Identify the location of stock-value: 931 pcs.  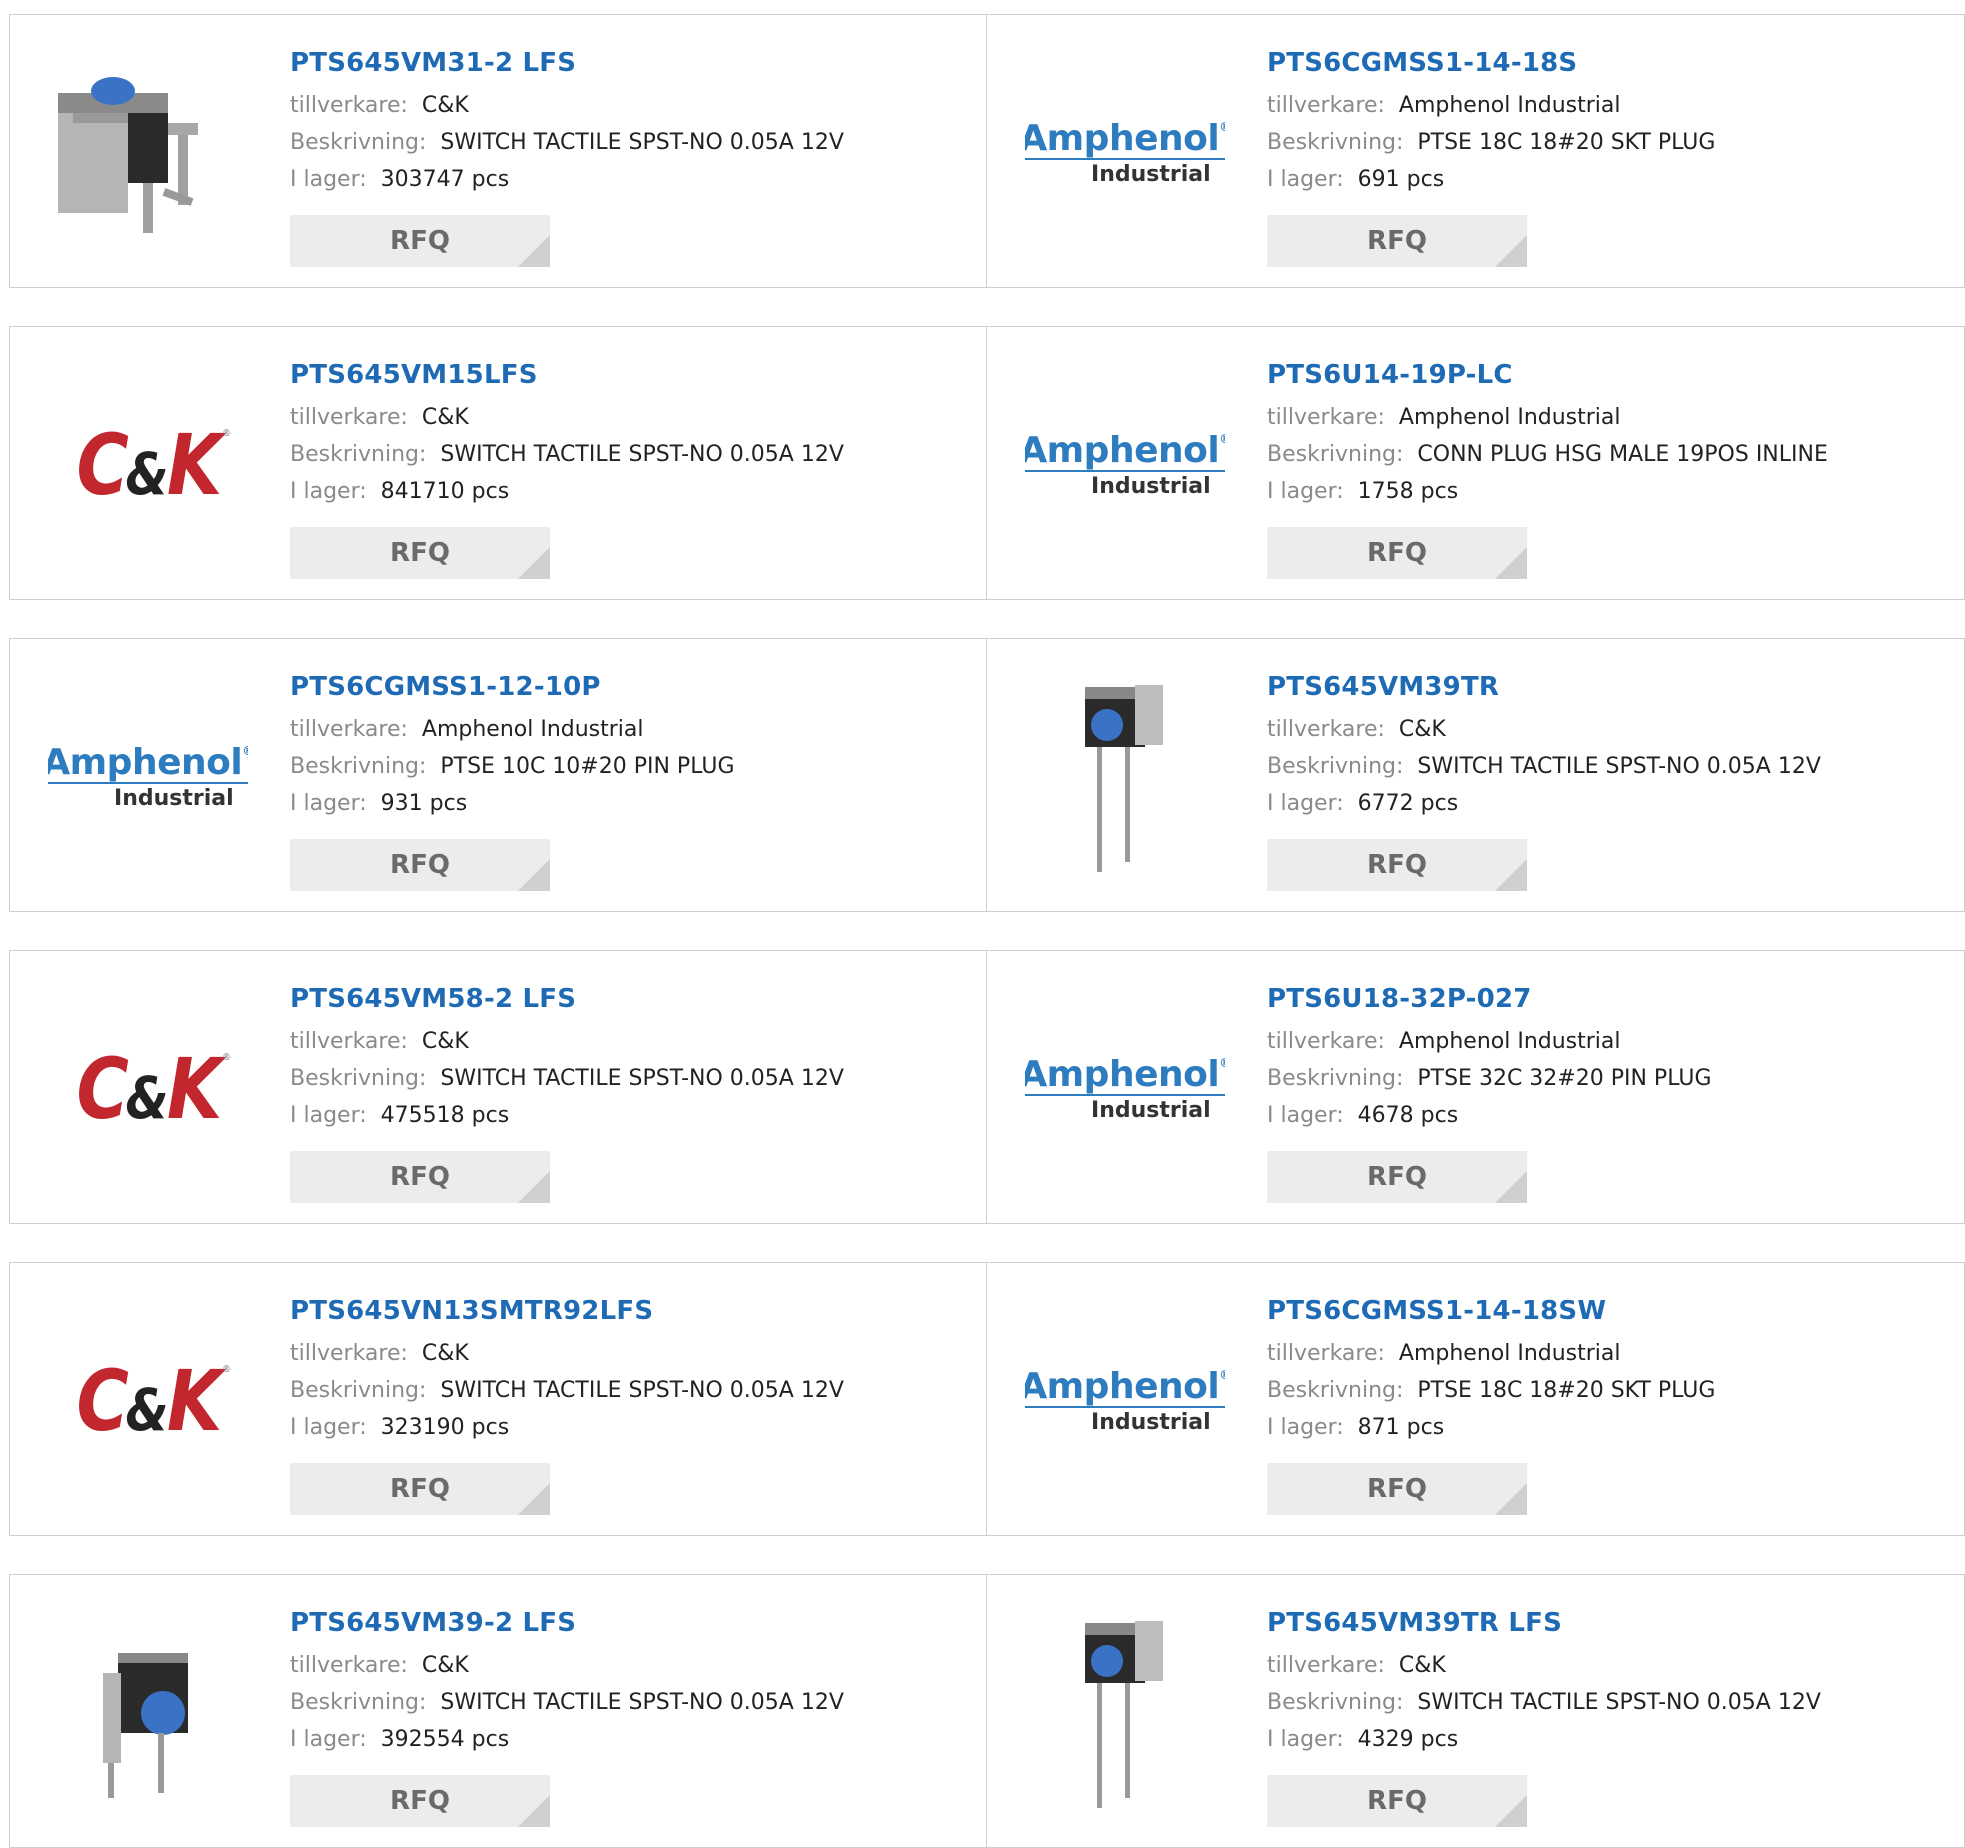
(424, 803).